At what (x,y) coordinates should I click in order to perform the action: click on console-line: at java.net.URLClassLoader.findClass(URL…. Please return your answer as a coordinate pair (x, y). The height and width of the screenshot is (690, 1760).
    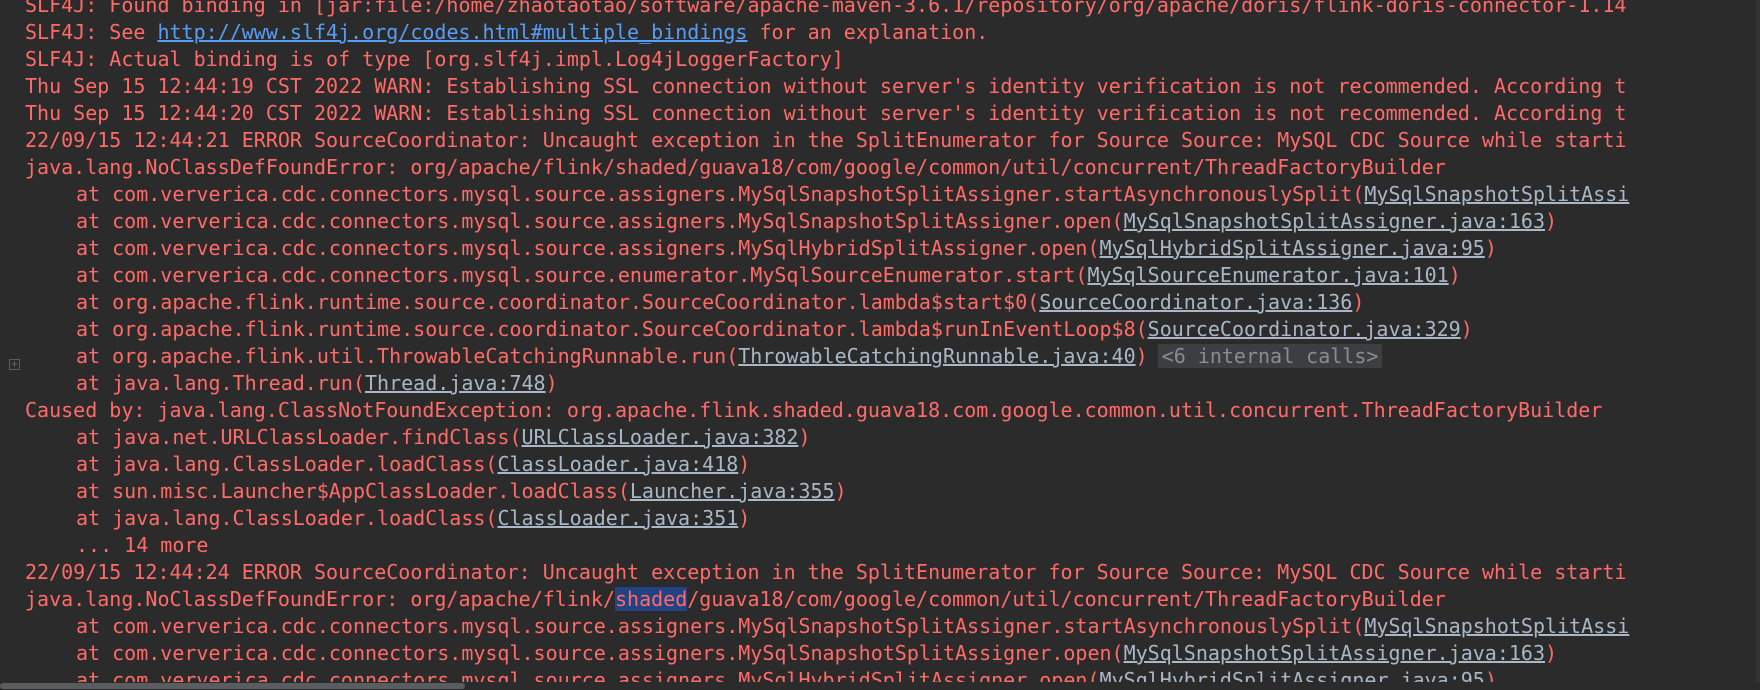
    Looking at the image, I should click on (827, 437).